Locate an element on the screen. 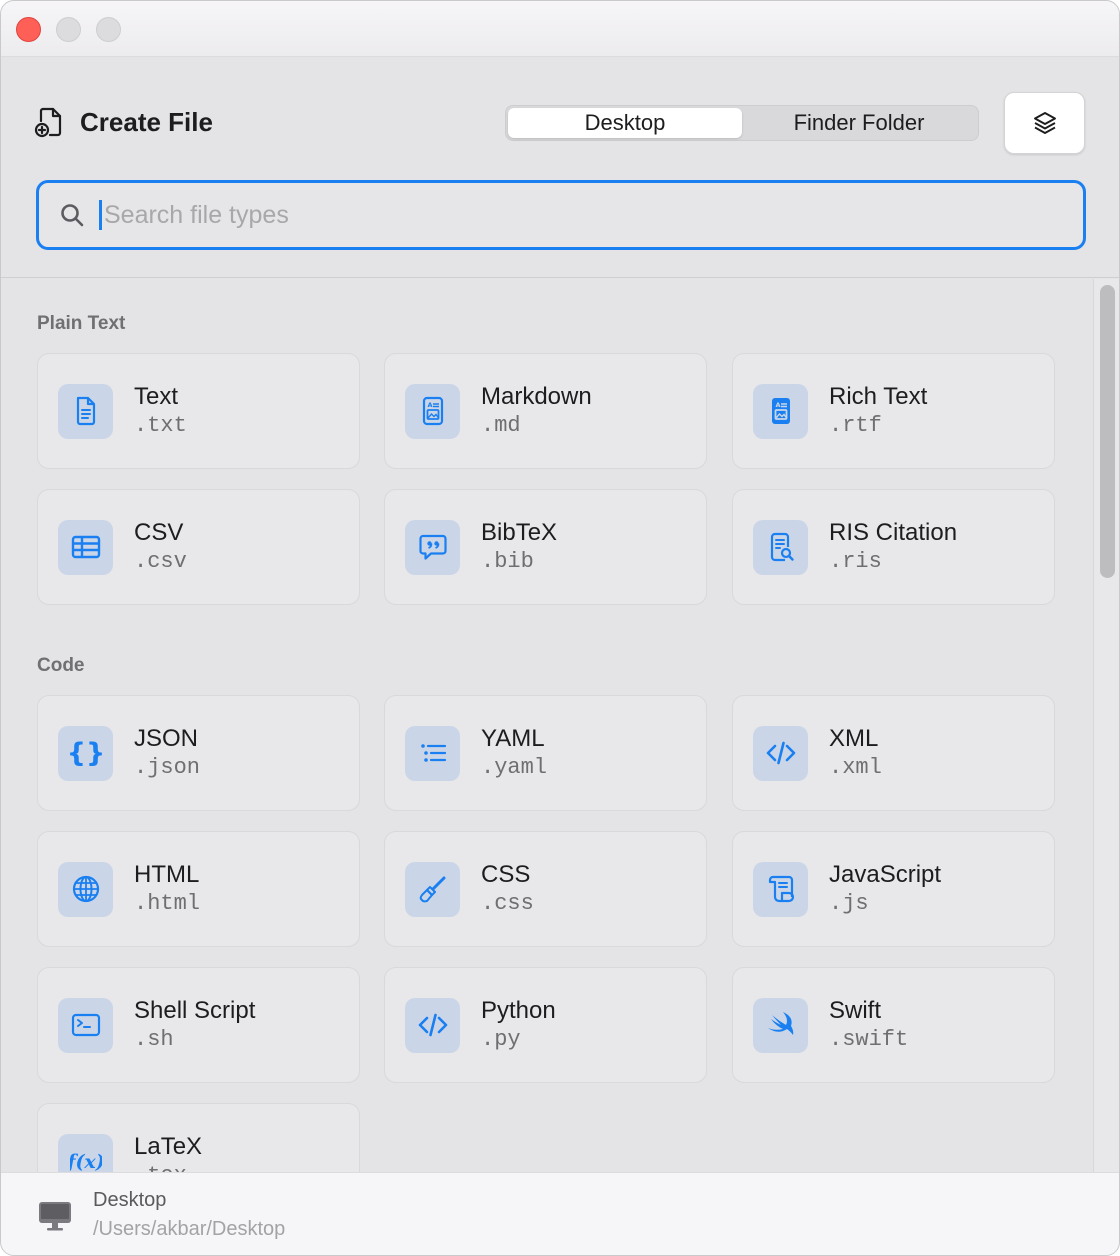 The image size is (1120, 1256). file-type-extension: .js is located at coordinates (849, 903).